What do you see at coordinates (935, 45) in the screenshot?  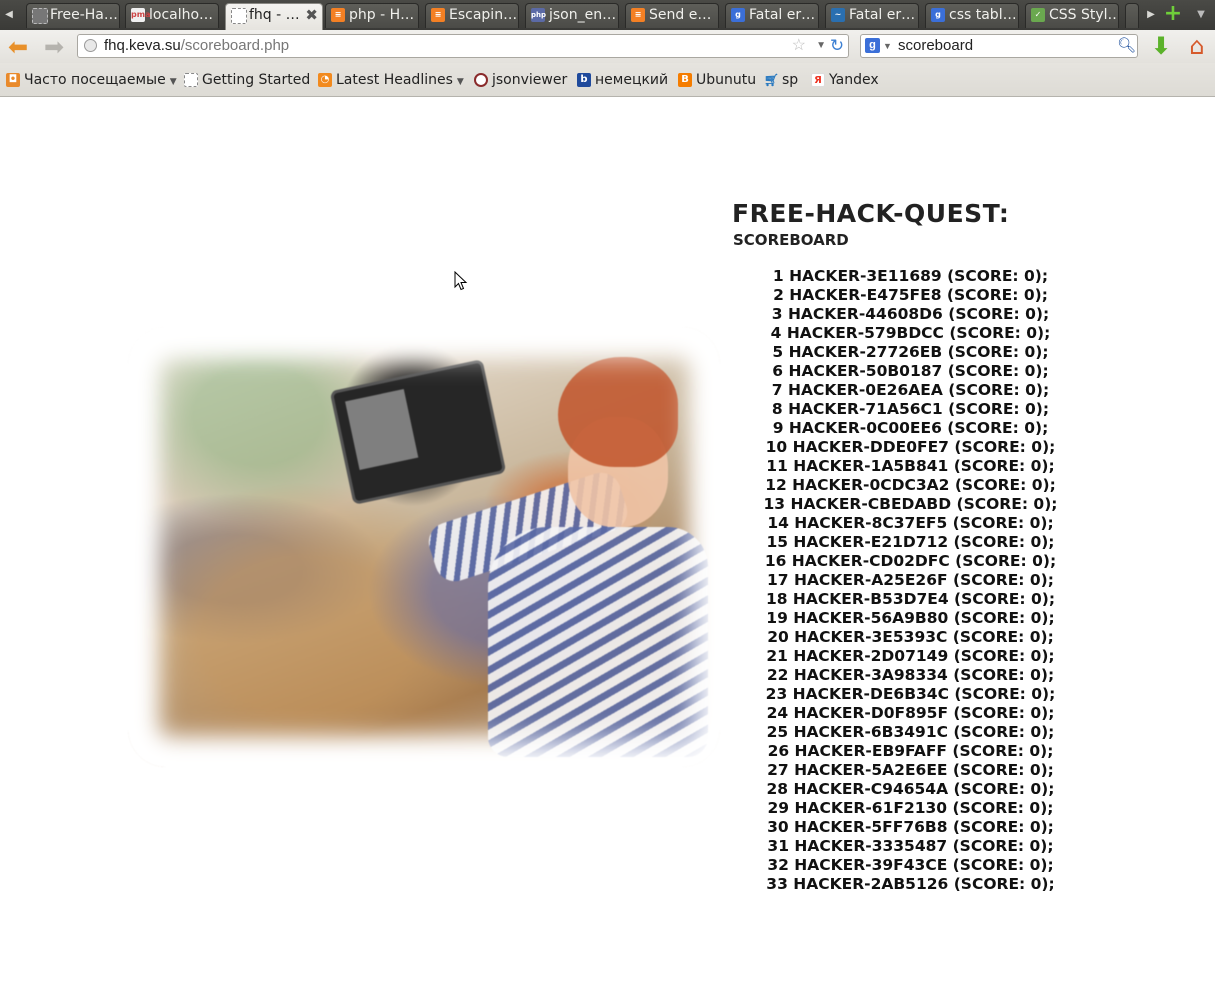 I see `search-input-value: scoreboard` at bounding box center [935, 45].